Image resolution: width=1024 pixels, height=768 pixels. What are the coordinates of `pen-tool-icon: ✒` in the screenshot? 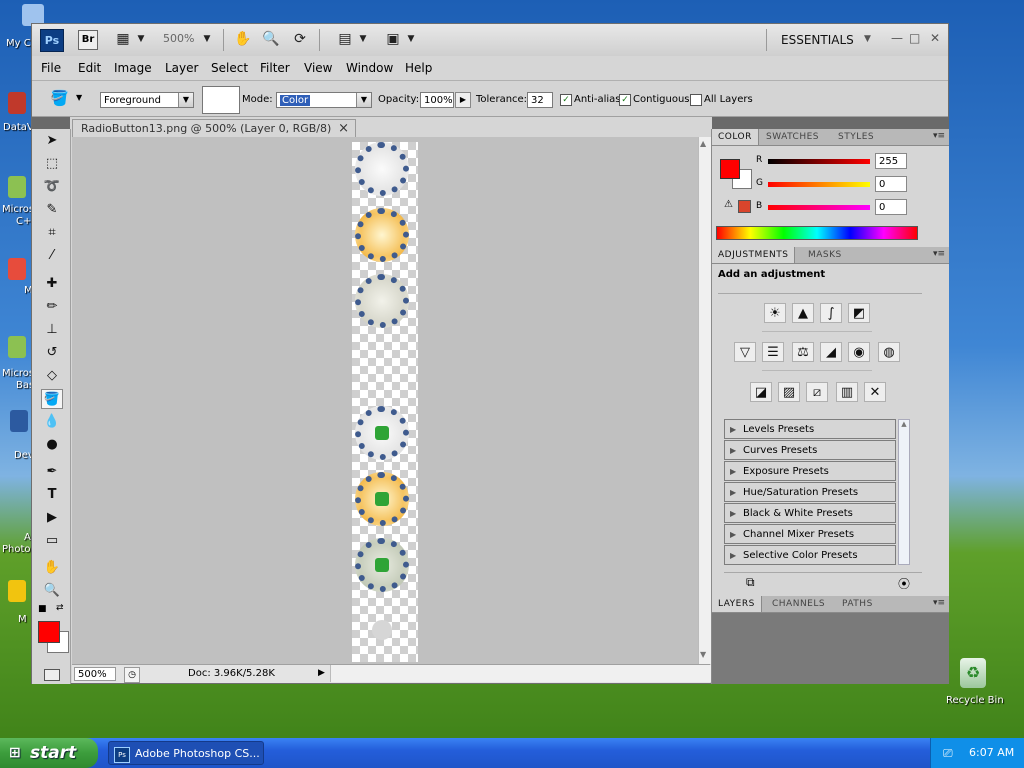 It's located at (52, 472).